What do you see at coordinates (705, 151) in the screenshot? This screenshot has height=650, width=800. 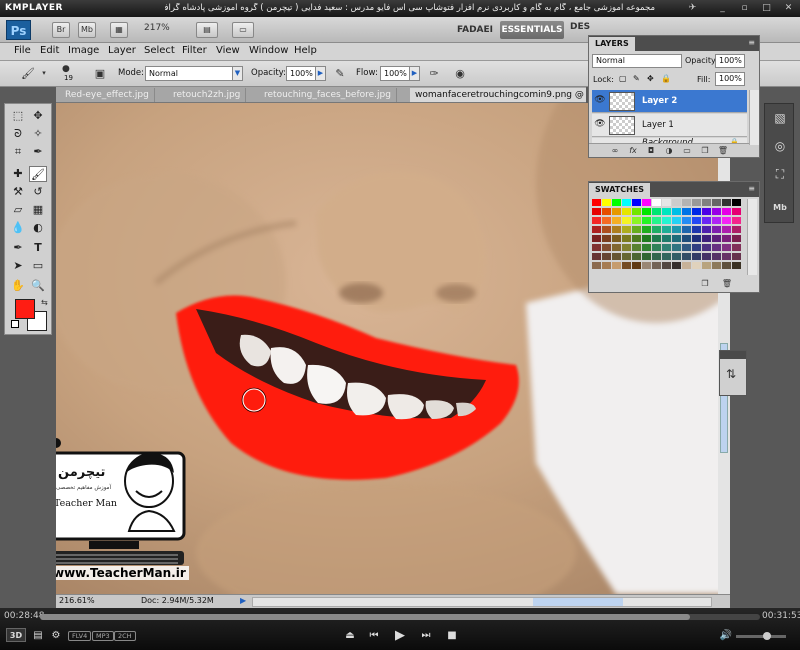 I see `new-layer-icon: ❐` at bounding box center [705, 151].